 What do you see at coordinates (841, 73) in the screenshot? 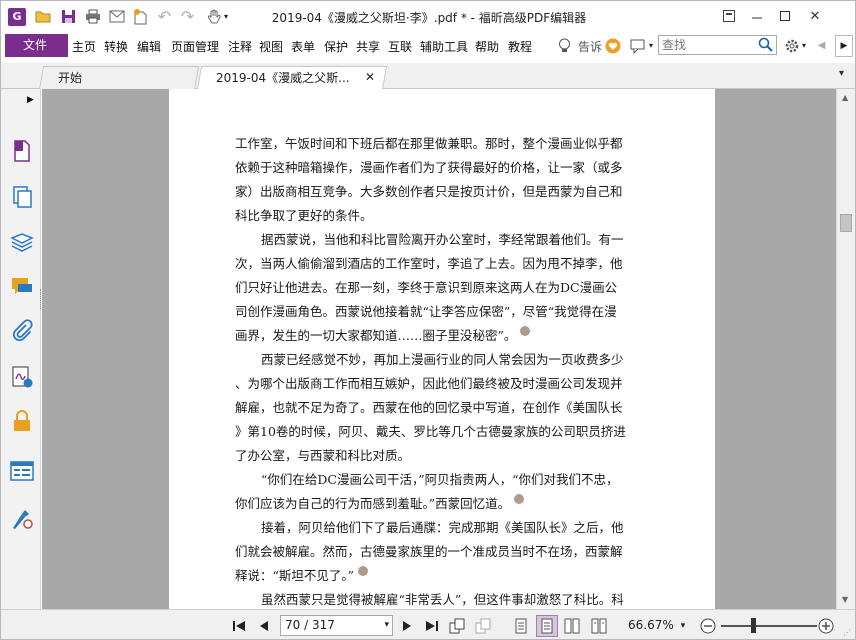
I see `tab-list-dropdown-icon: ▾` at bounding box center [841, 73].